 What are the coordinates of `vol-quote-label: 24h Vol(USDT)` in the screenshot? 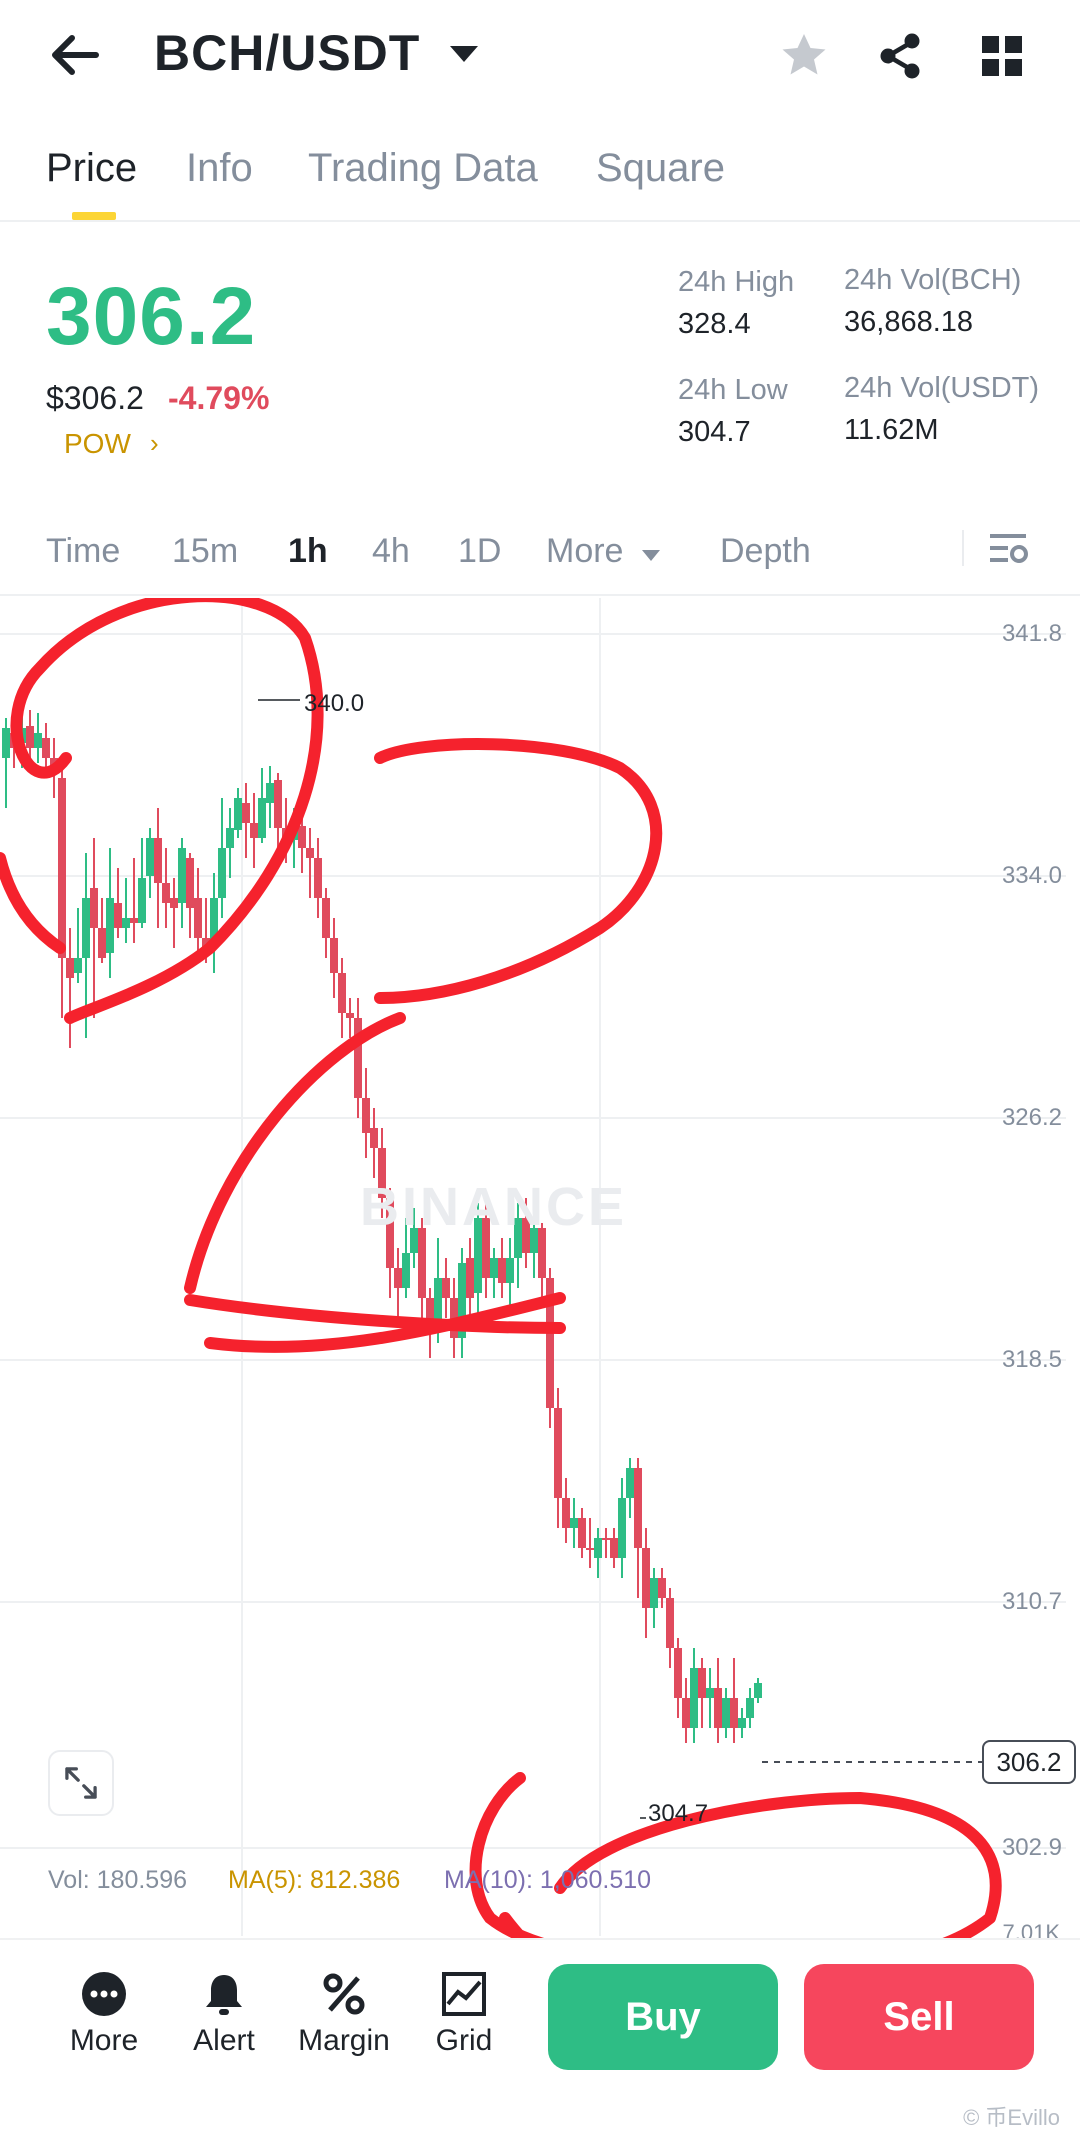 It's located at (942, 388).